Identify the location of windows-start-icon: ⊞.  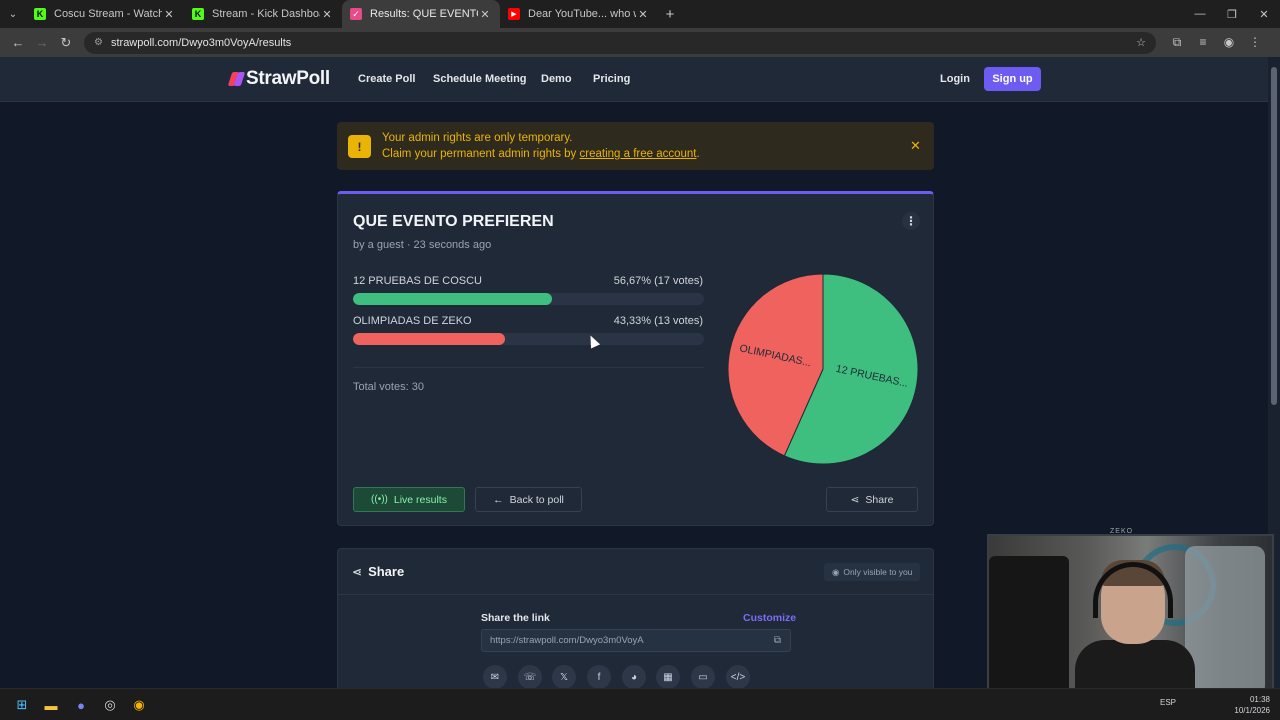
(22, 705).